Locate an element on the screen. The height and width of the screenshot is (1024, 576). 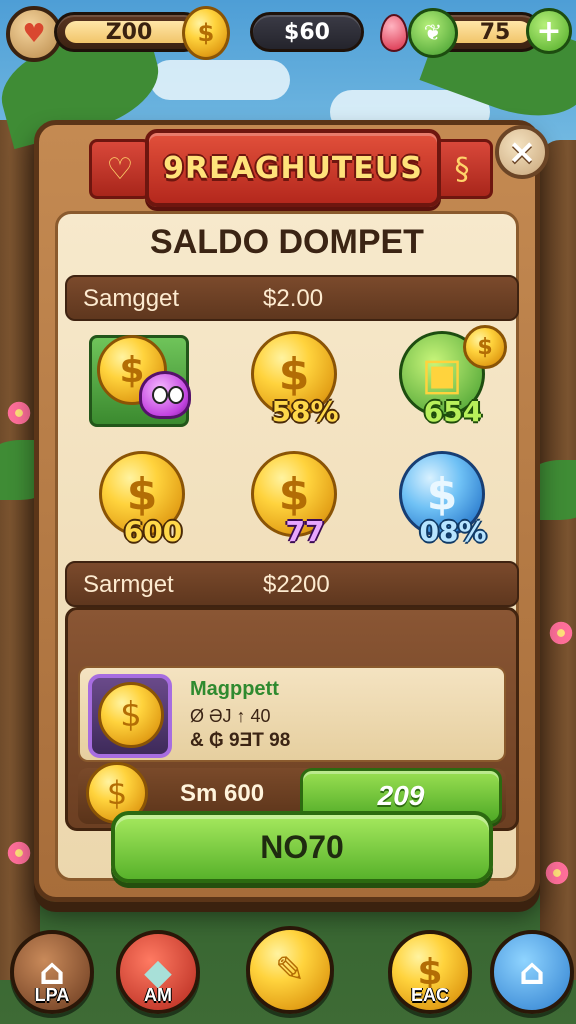
balance-row-2-label: Sarmget is located at coordinates (128, 584).